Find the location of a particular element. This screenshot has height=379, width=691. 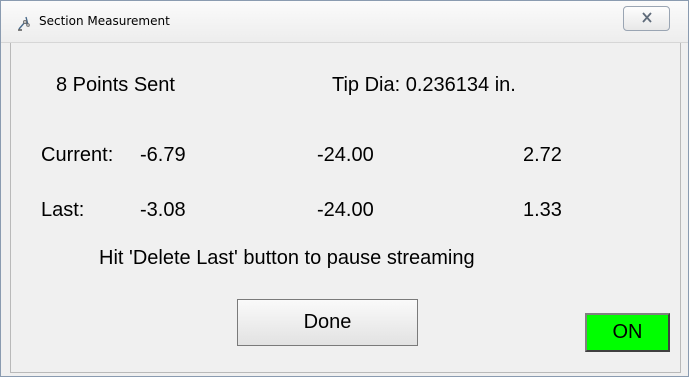

close-icon is located at coordinates (647, 19).